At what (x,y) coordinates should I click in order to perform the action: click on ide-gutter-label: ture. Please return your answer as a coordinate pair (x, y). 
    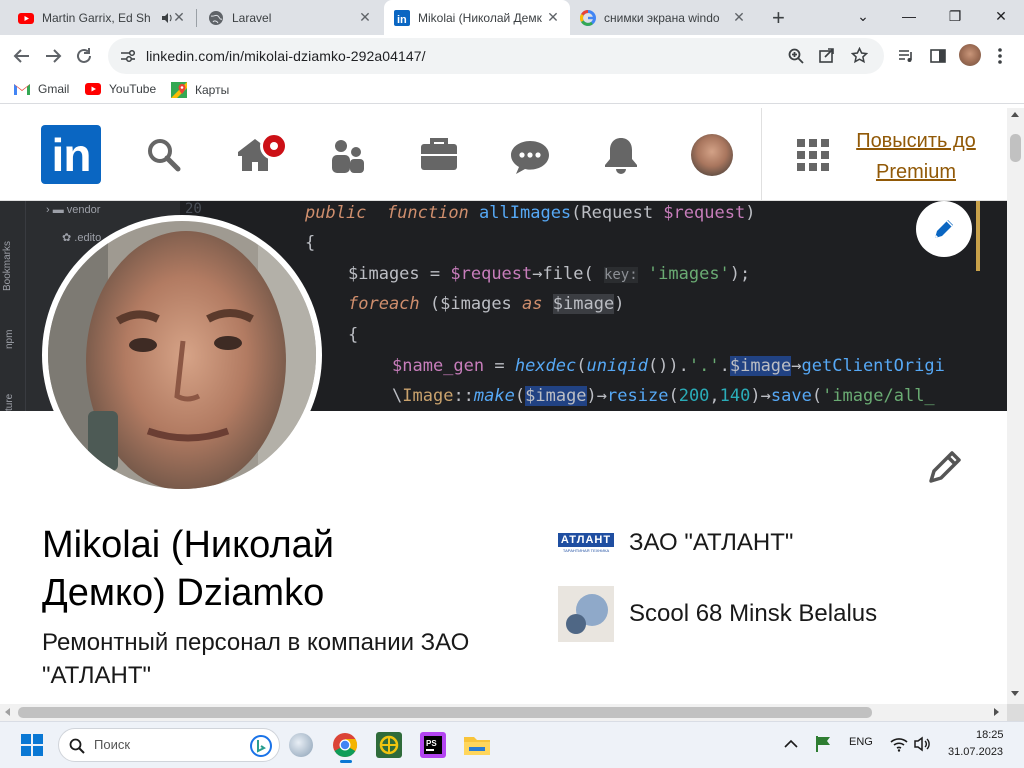
    Looking at the image, I should click on (9, 402).